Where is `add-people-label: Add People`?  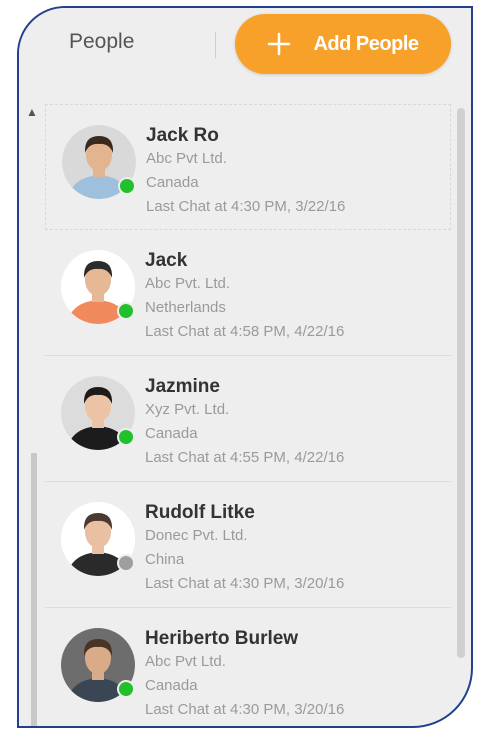
add-people-label: Add People is located at coordinates (366, 43).